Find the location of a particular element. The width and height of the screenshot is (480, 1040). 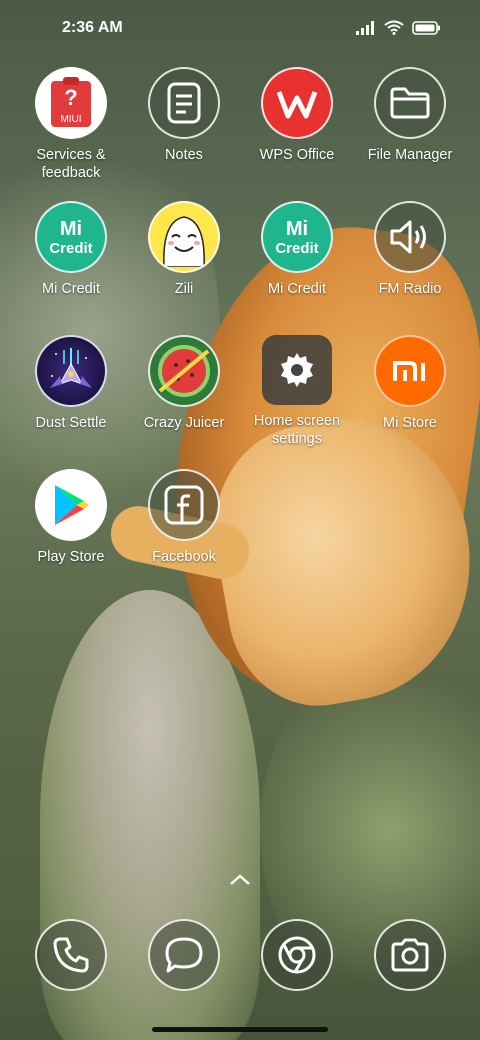

app-mi-credit-1: Mi Credit Mi Credit is located at coordinates (71, 249).